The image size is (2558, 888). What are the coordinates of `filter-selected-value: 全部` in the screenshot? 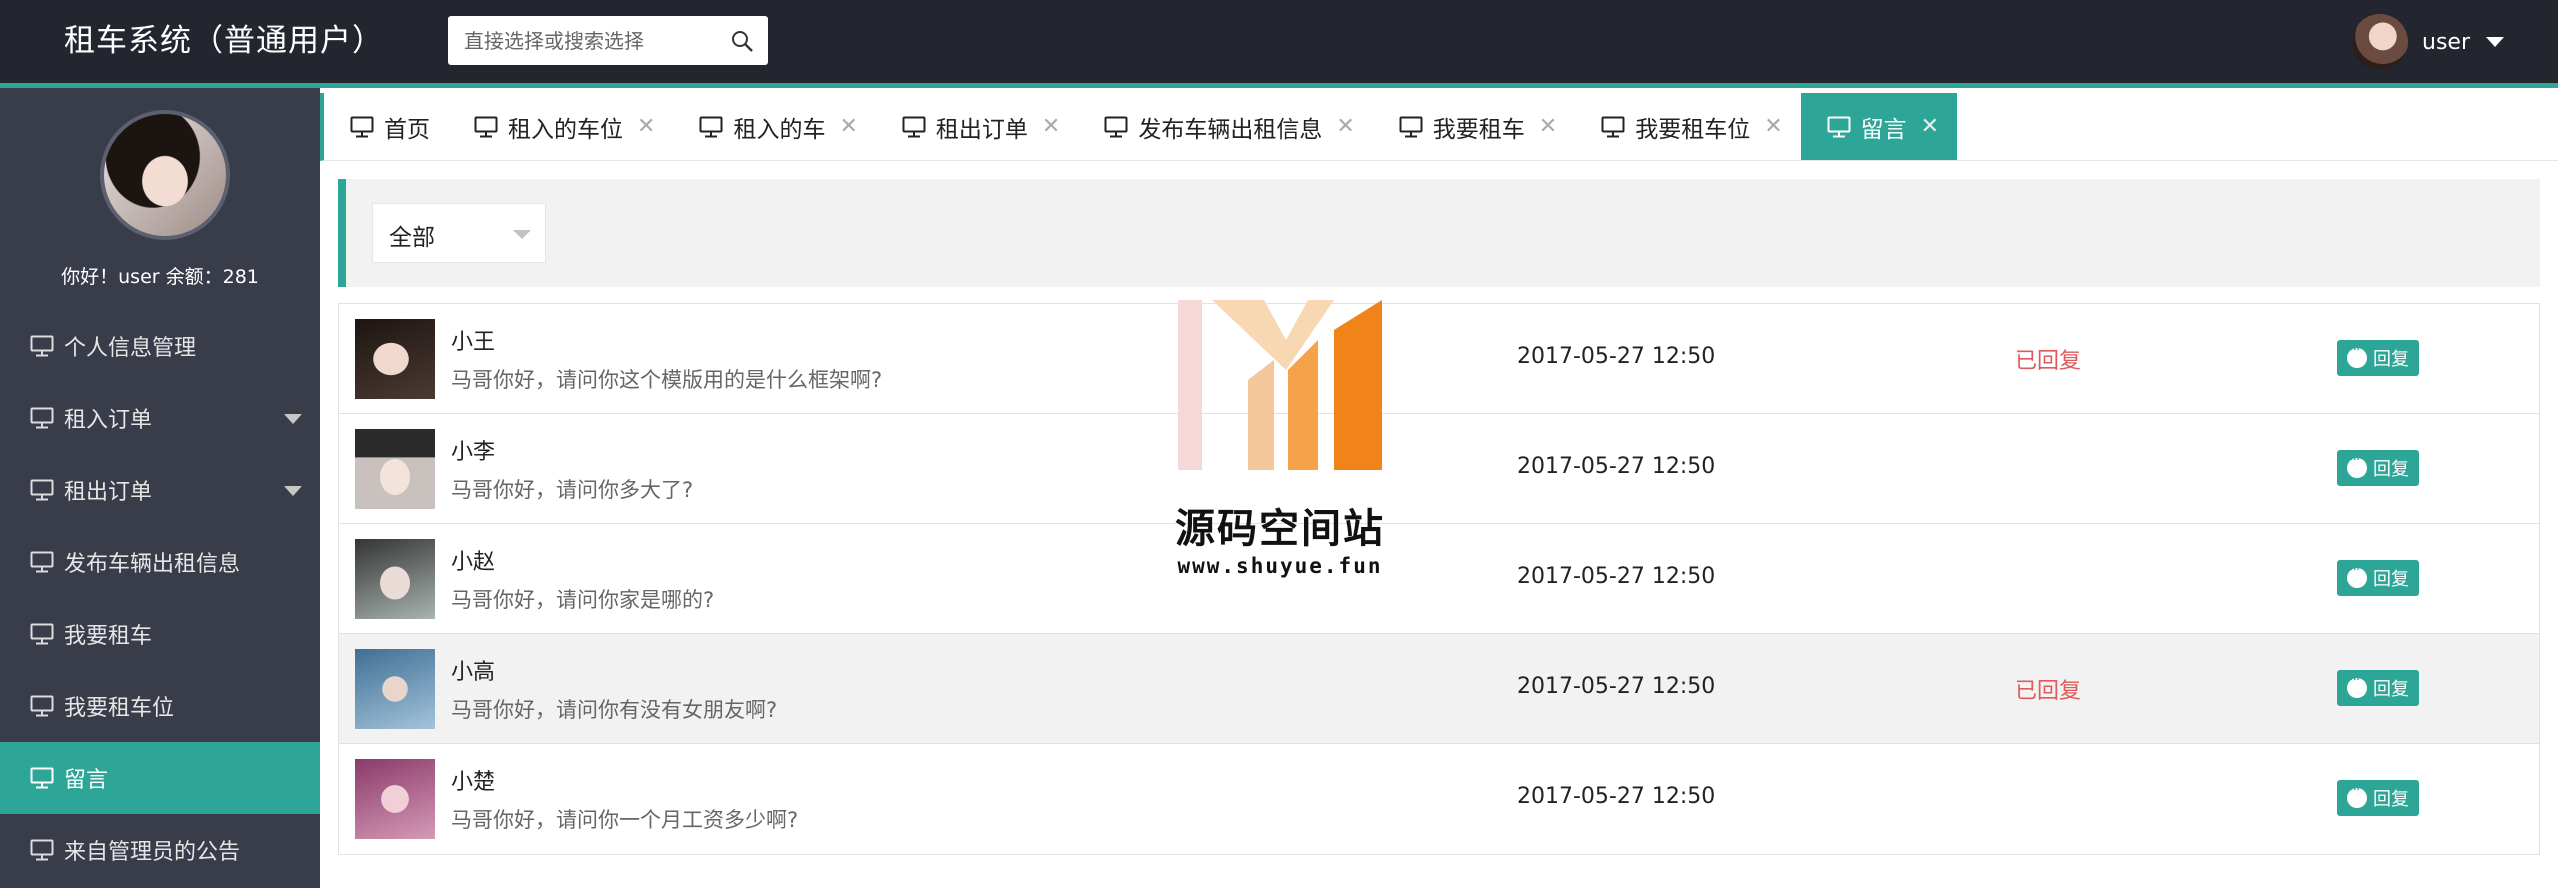 It's located at (412, 235).